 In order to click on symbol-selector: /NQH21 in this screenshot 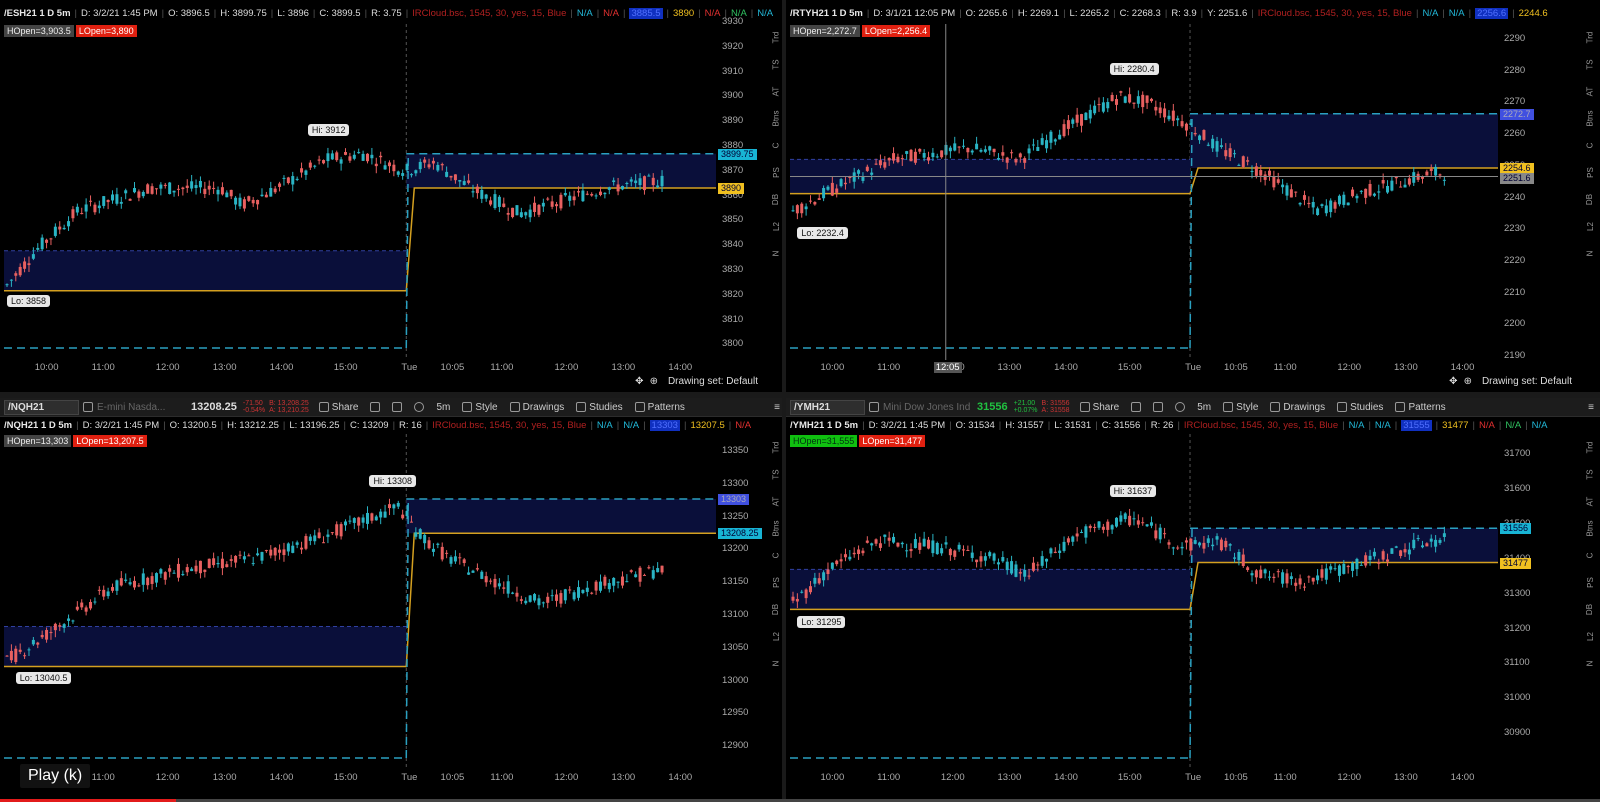, I will do `click(41, 407)`.